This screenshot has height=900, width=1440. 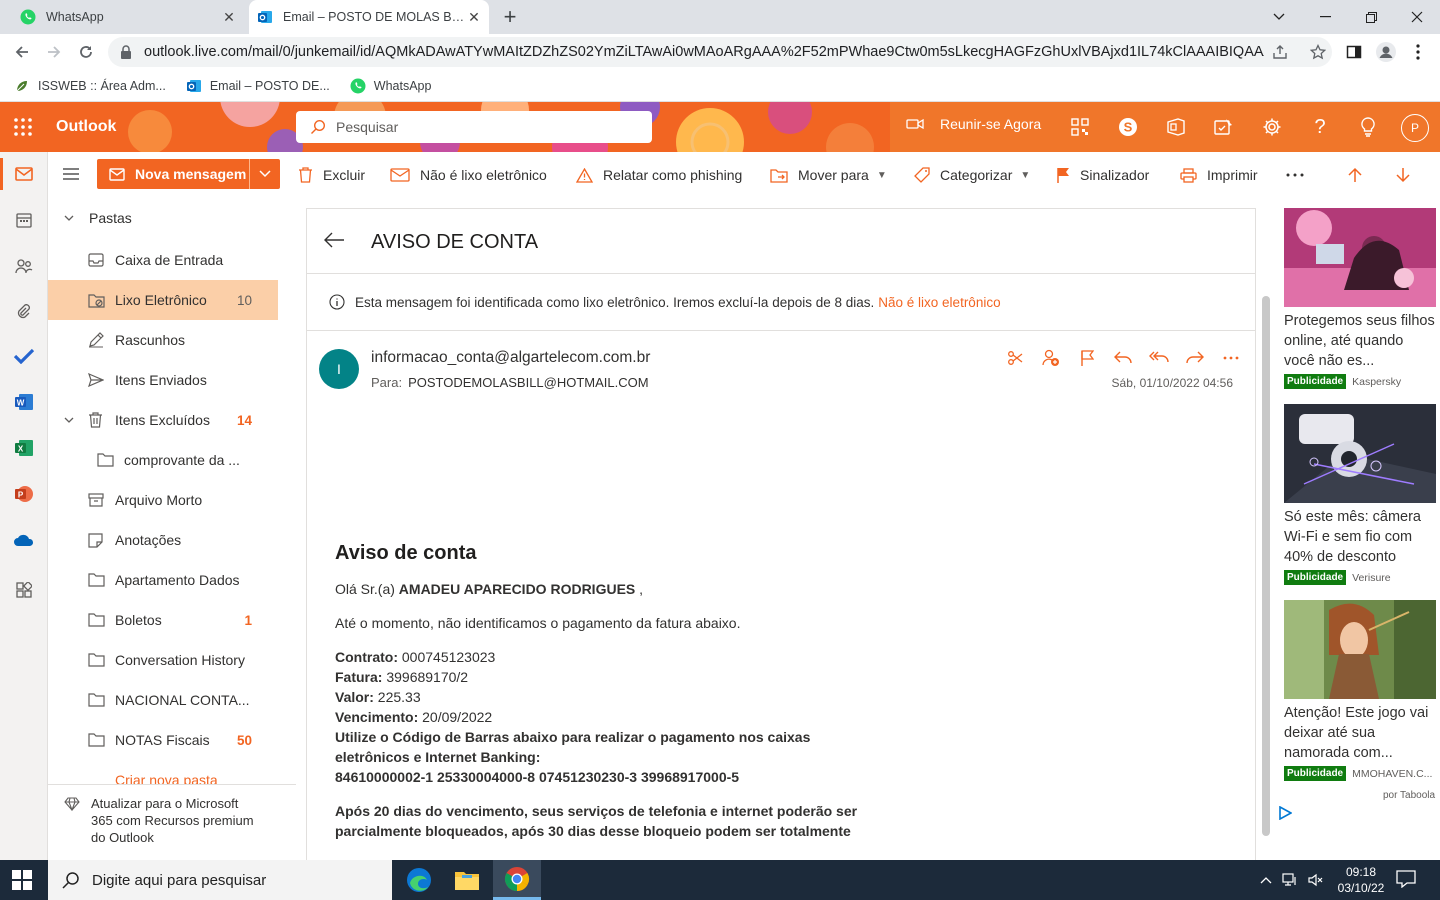 I want to click on share-icon, so click(x=1280, y=52).